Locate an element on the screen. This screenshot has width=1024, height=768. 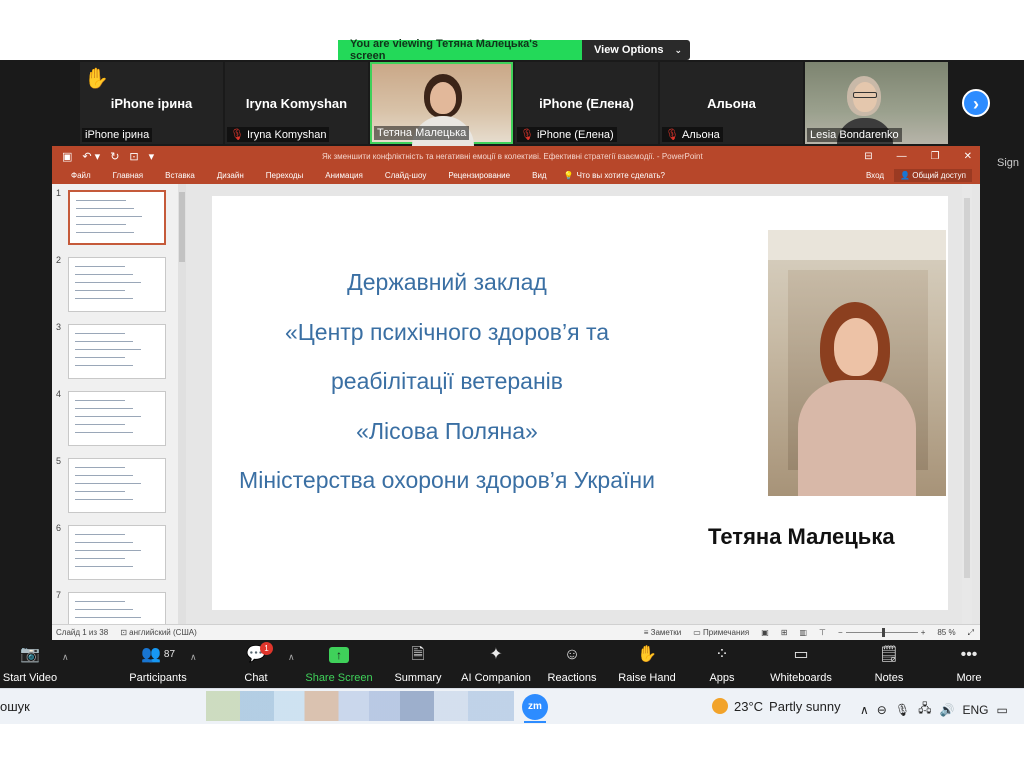
whiteboards-button: ▭ Whiteboards is located at coordinates (801, 665).